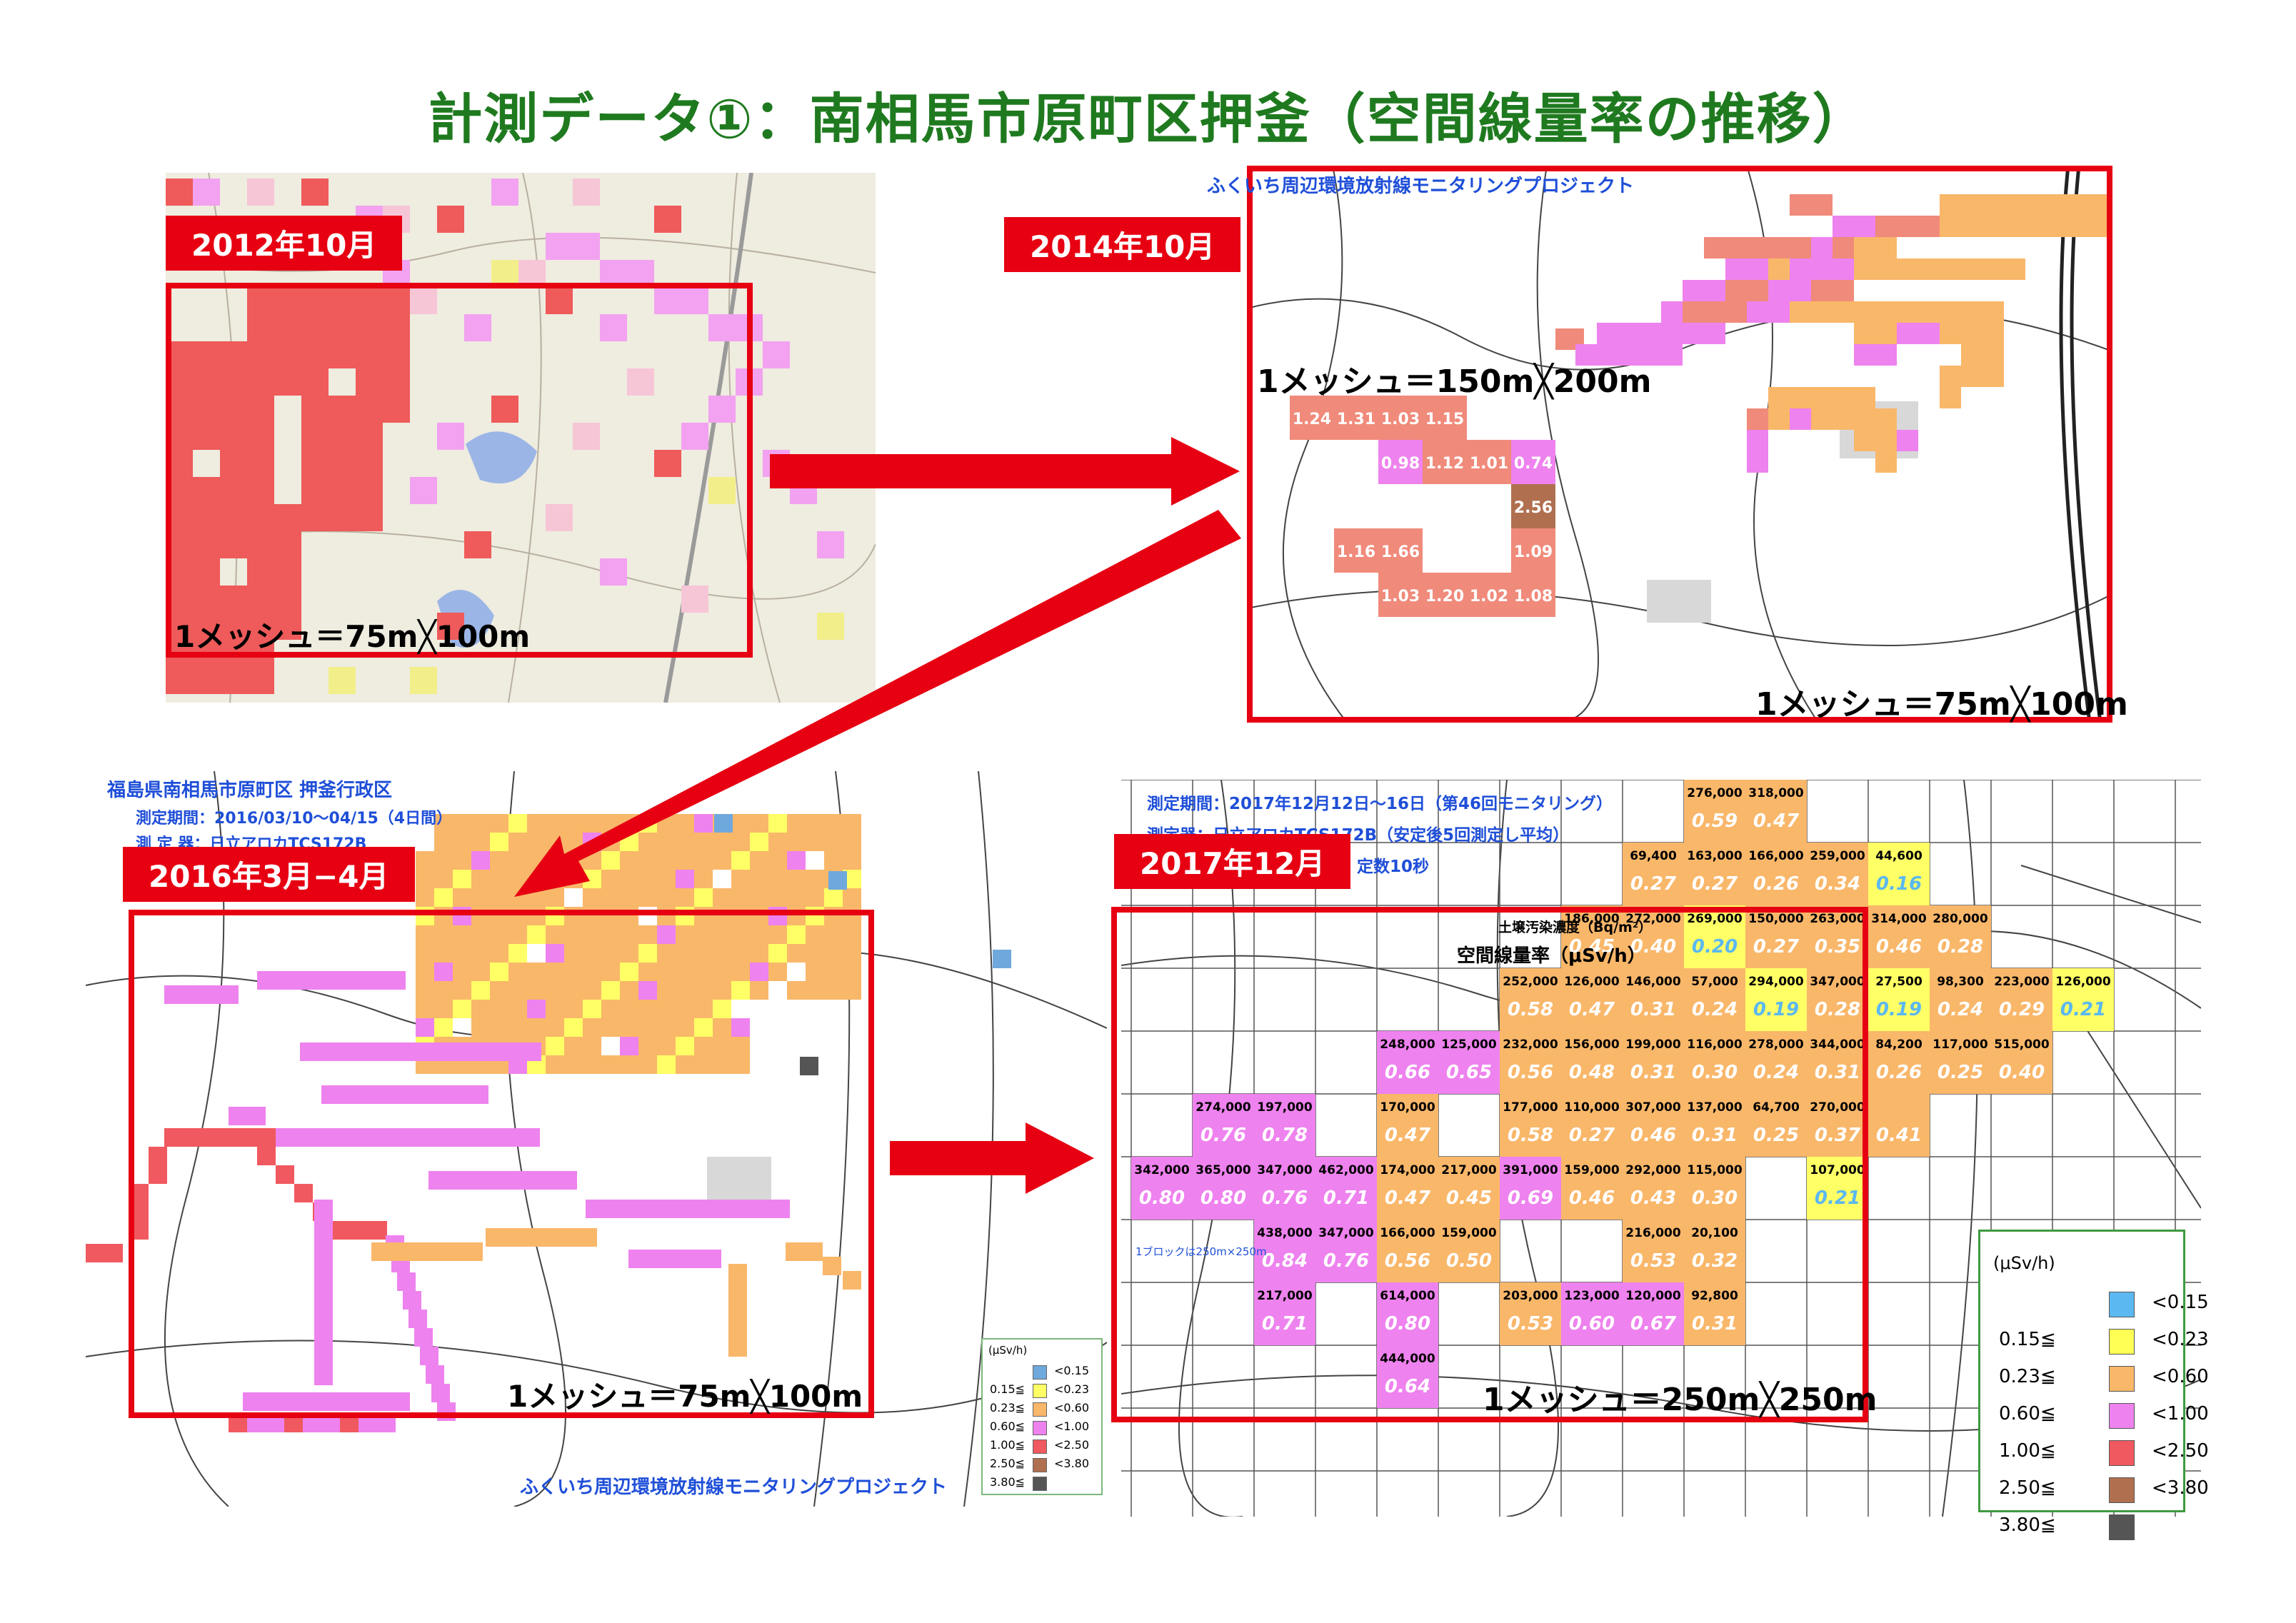 Image resolution: width=2296 pixels, height=1623 pixels. What do you see at coordinates (1960, 919) in the screenshot?
I see `soil-concentration: 280,000` at bounding box center [1960, 919].